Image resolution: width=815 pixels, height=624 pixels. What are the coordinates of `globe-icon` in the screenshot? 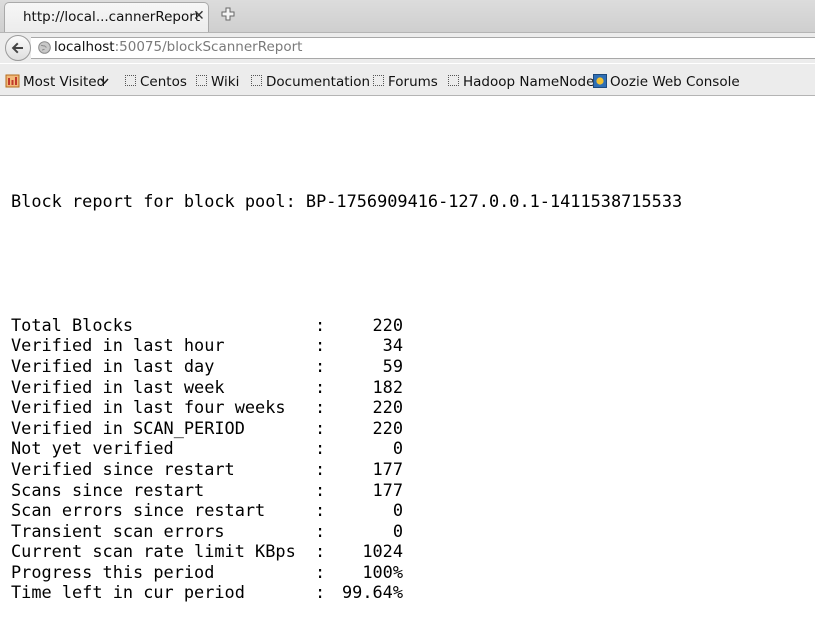 It's located at (44, 47).